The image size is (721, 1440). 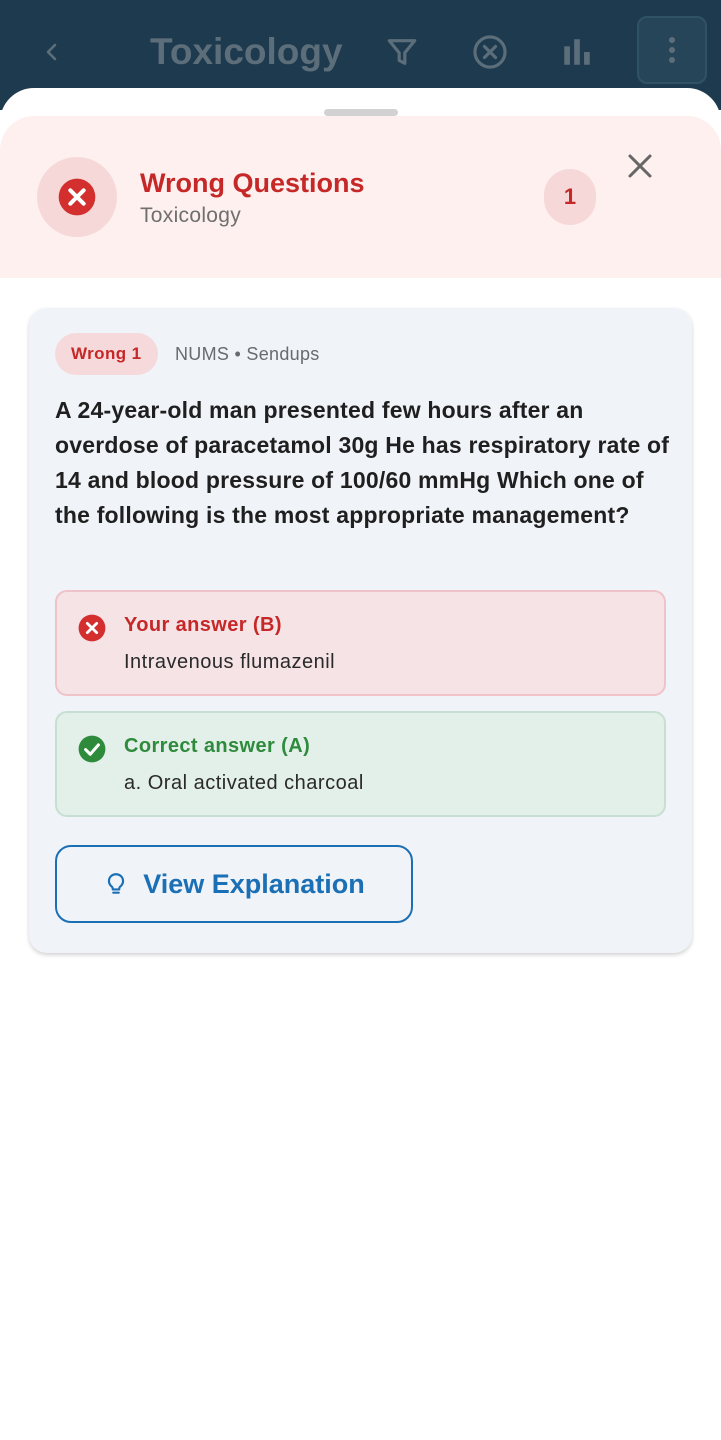 What do you see at coordinates (361, 112) in the screenshot?
I see `drag-handle` at bounding box center [361, 112].